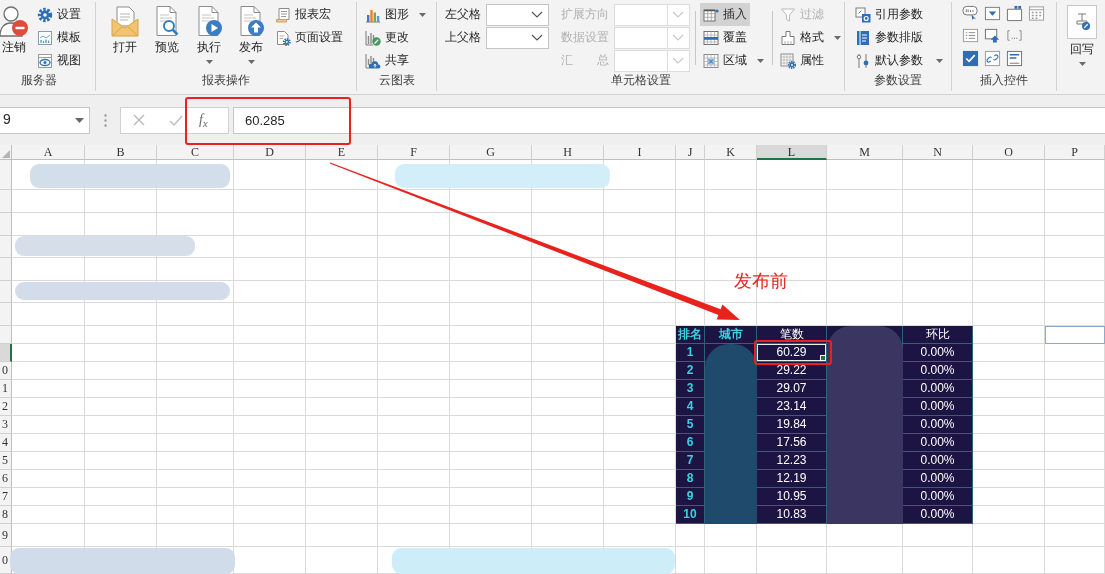 This screenshot has height=574, width=1105. What do you see at coordinates (59, 60) in the screenshot?
I see `ribbon-button: 视图` at bounding box center [59, 60].